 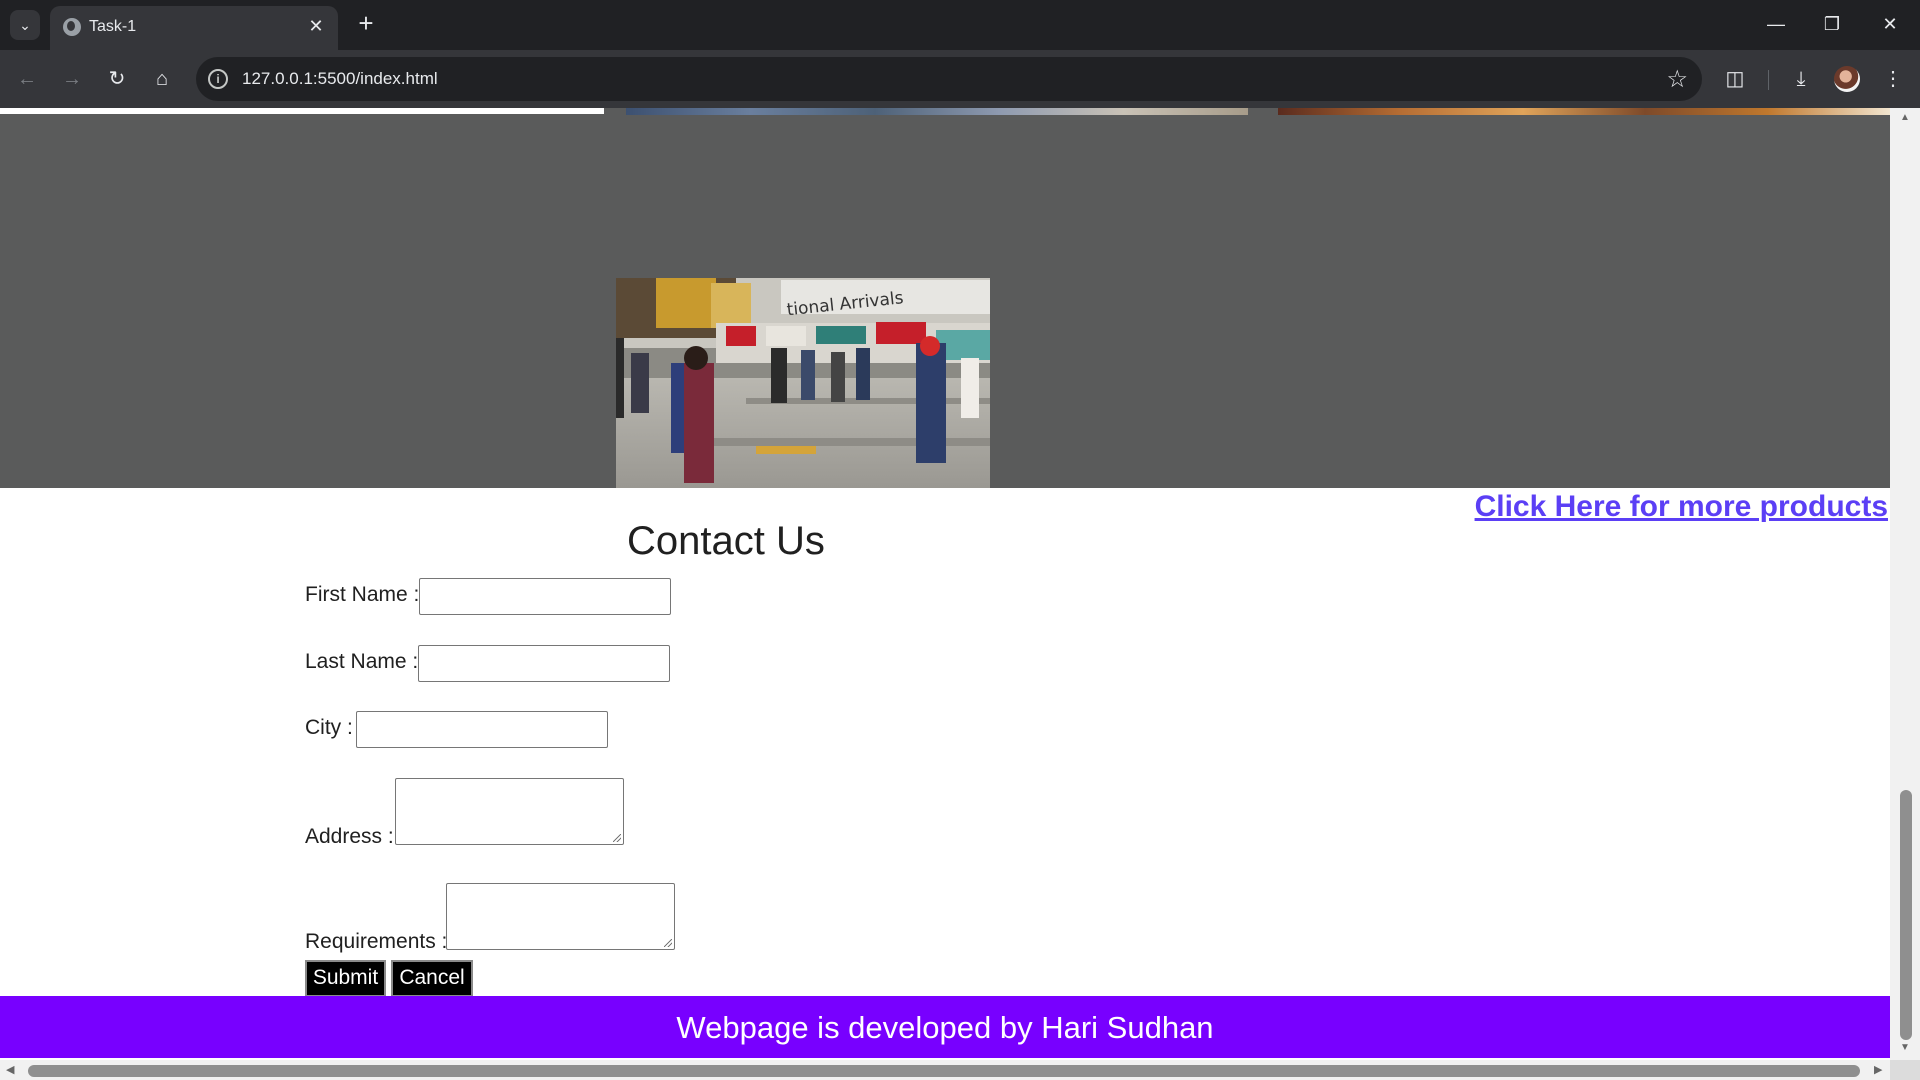 What do you see at coordinates (1776, 24) in the screenshot?
I see `minimize-icon: —` at bounding box center [1776, 24].